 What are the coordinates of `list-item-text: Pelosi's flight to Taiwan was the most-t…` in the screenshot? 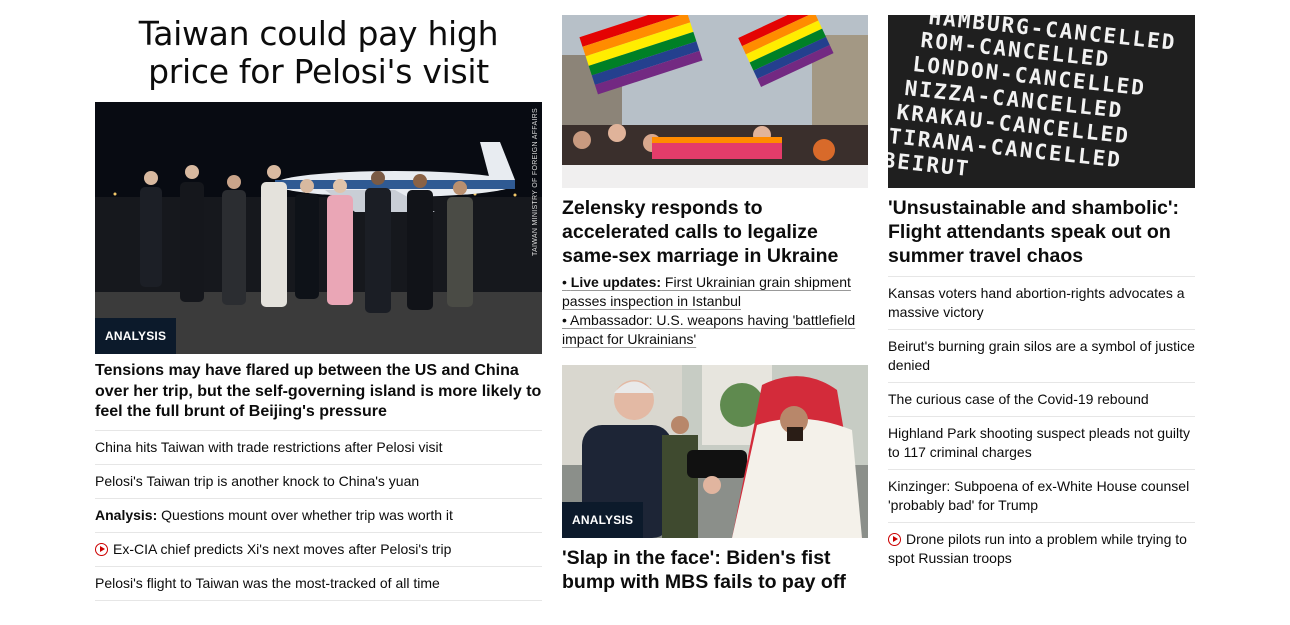 It's located at (267, 582).